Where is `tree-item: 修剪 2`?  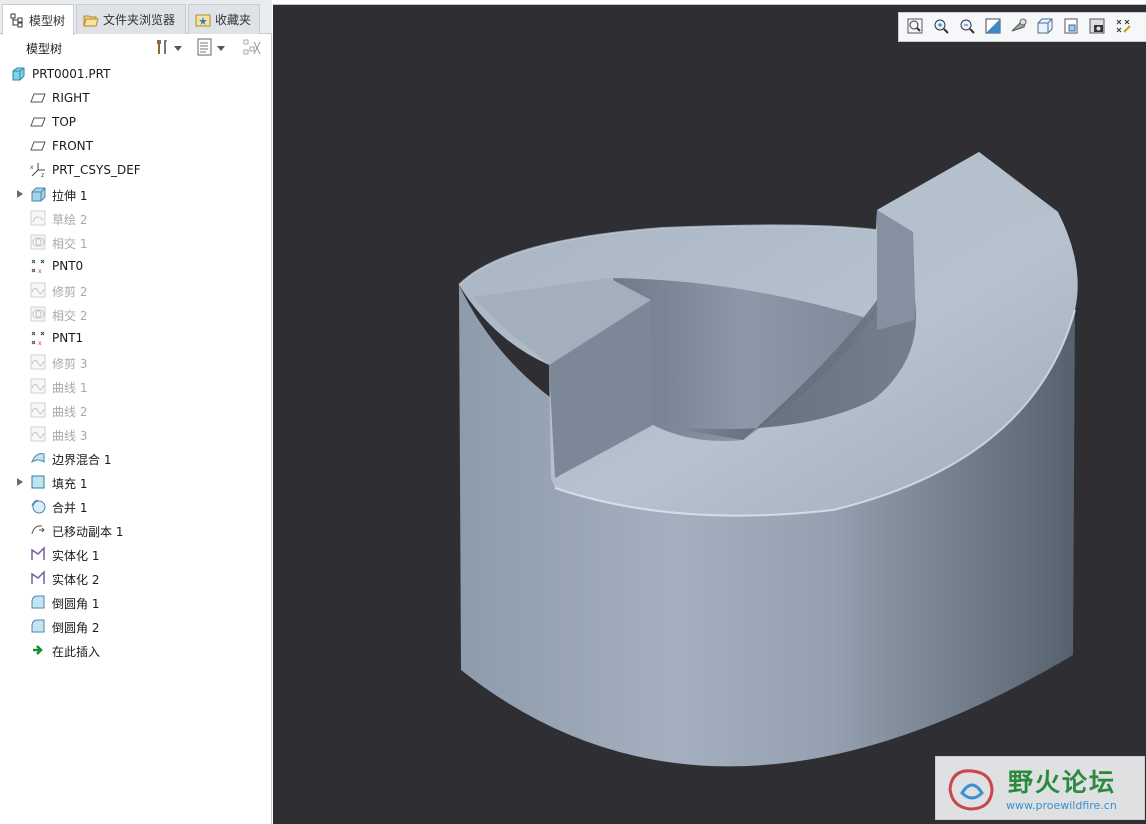
tree-item: 修剪 2 is located at coordinates (135, 290).